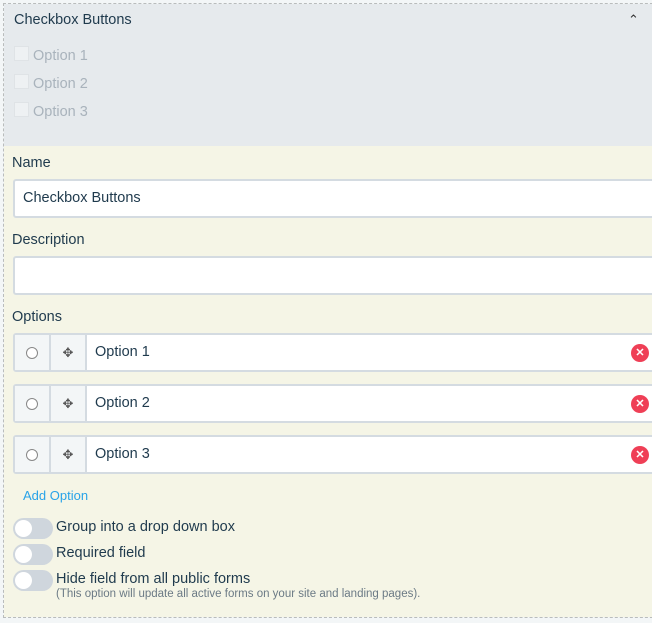  I want to click on group-dropdown-toggle, so click(33, 528).